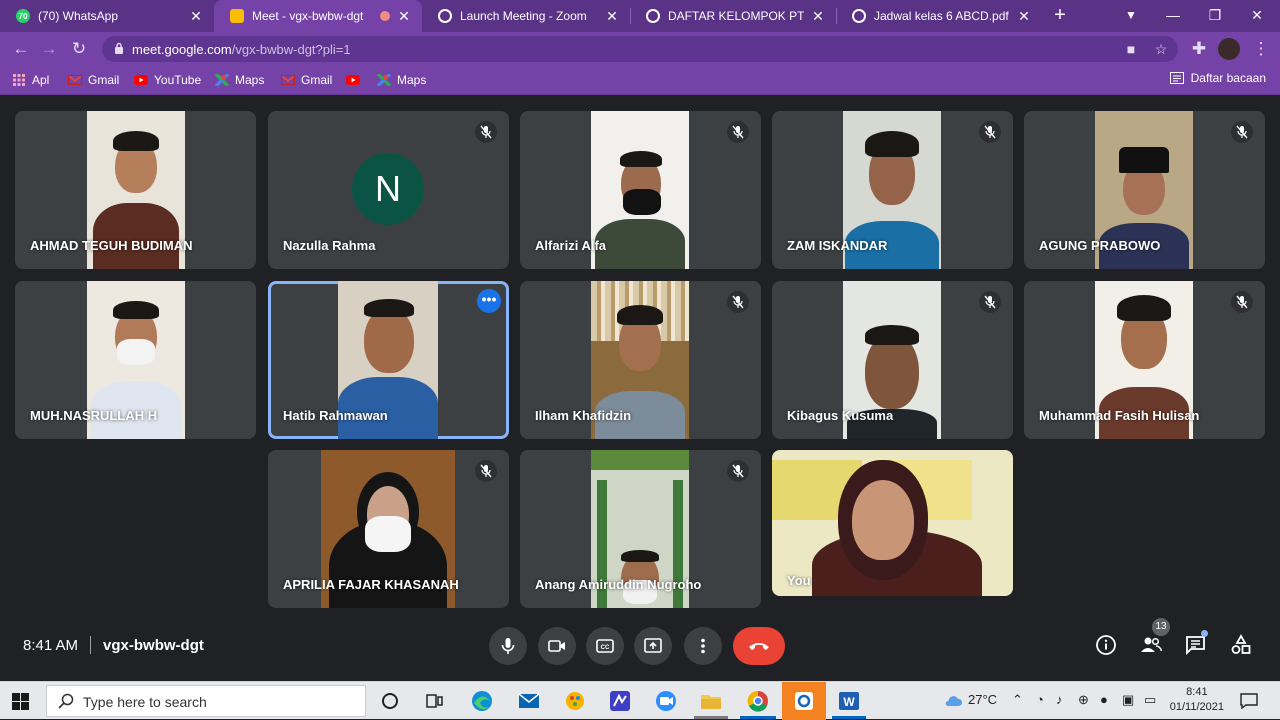  Describe the element at coordinates (93, 80) in the screenshot. I see `bookmark-gmail: Gmail` at that location.